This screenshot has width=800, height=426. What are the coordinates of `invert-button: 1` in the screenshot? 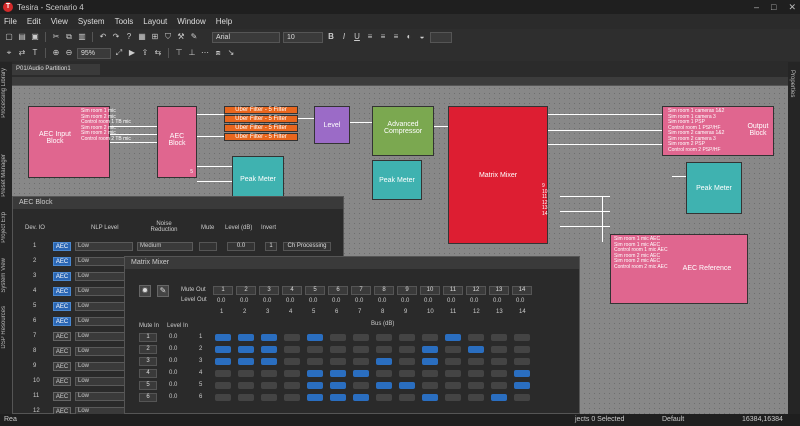 It's located at (271, 246).